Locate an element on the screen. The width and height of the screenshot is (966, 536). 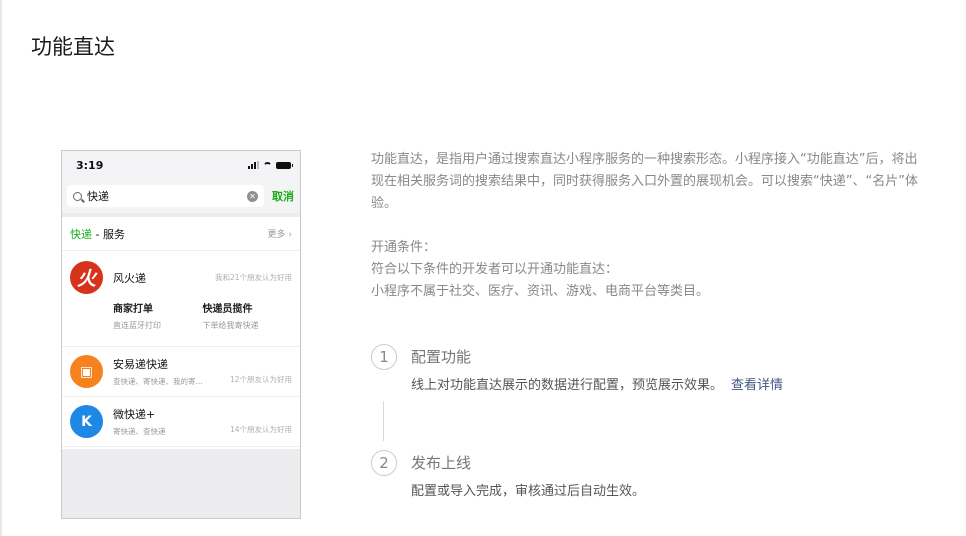
item-desc: 寄快递、查快递 is located at coordinates (139, 431).